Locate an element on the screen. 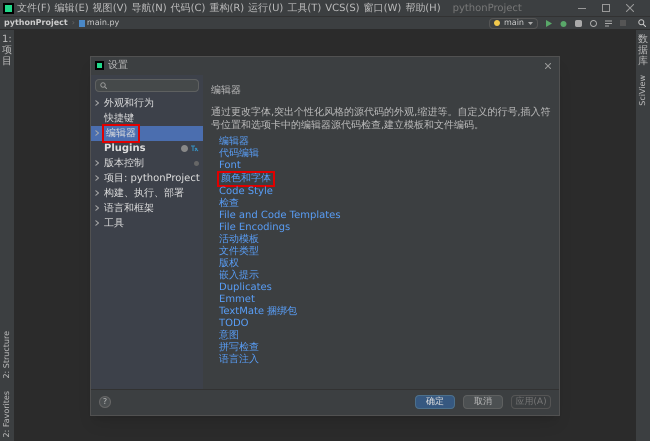  tool-window-tab: 2: Structure is located at coordinates (7, 354).